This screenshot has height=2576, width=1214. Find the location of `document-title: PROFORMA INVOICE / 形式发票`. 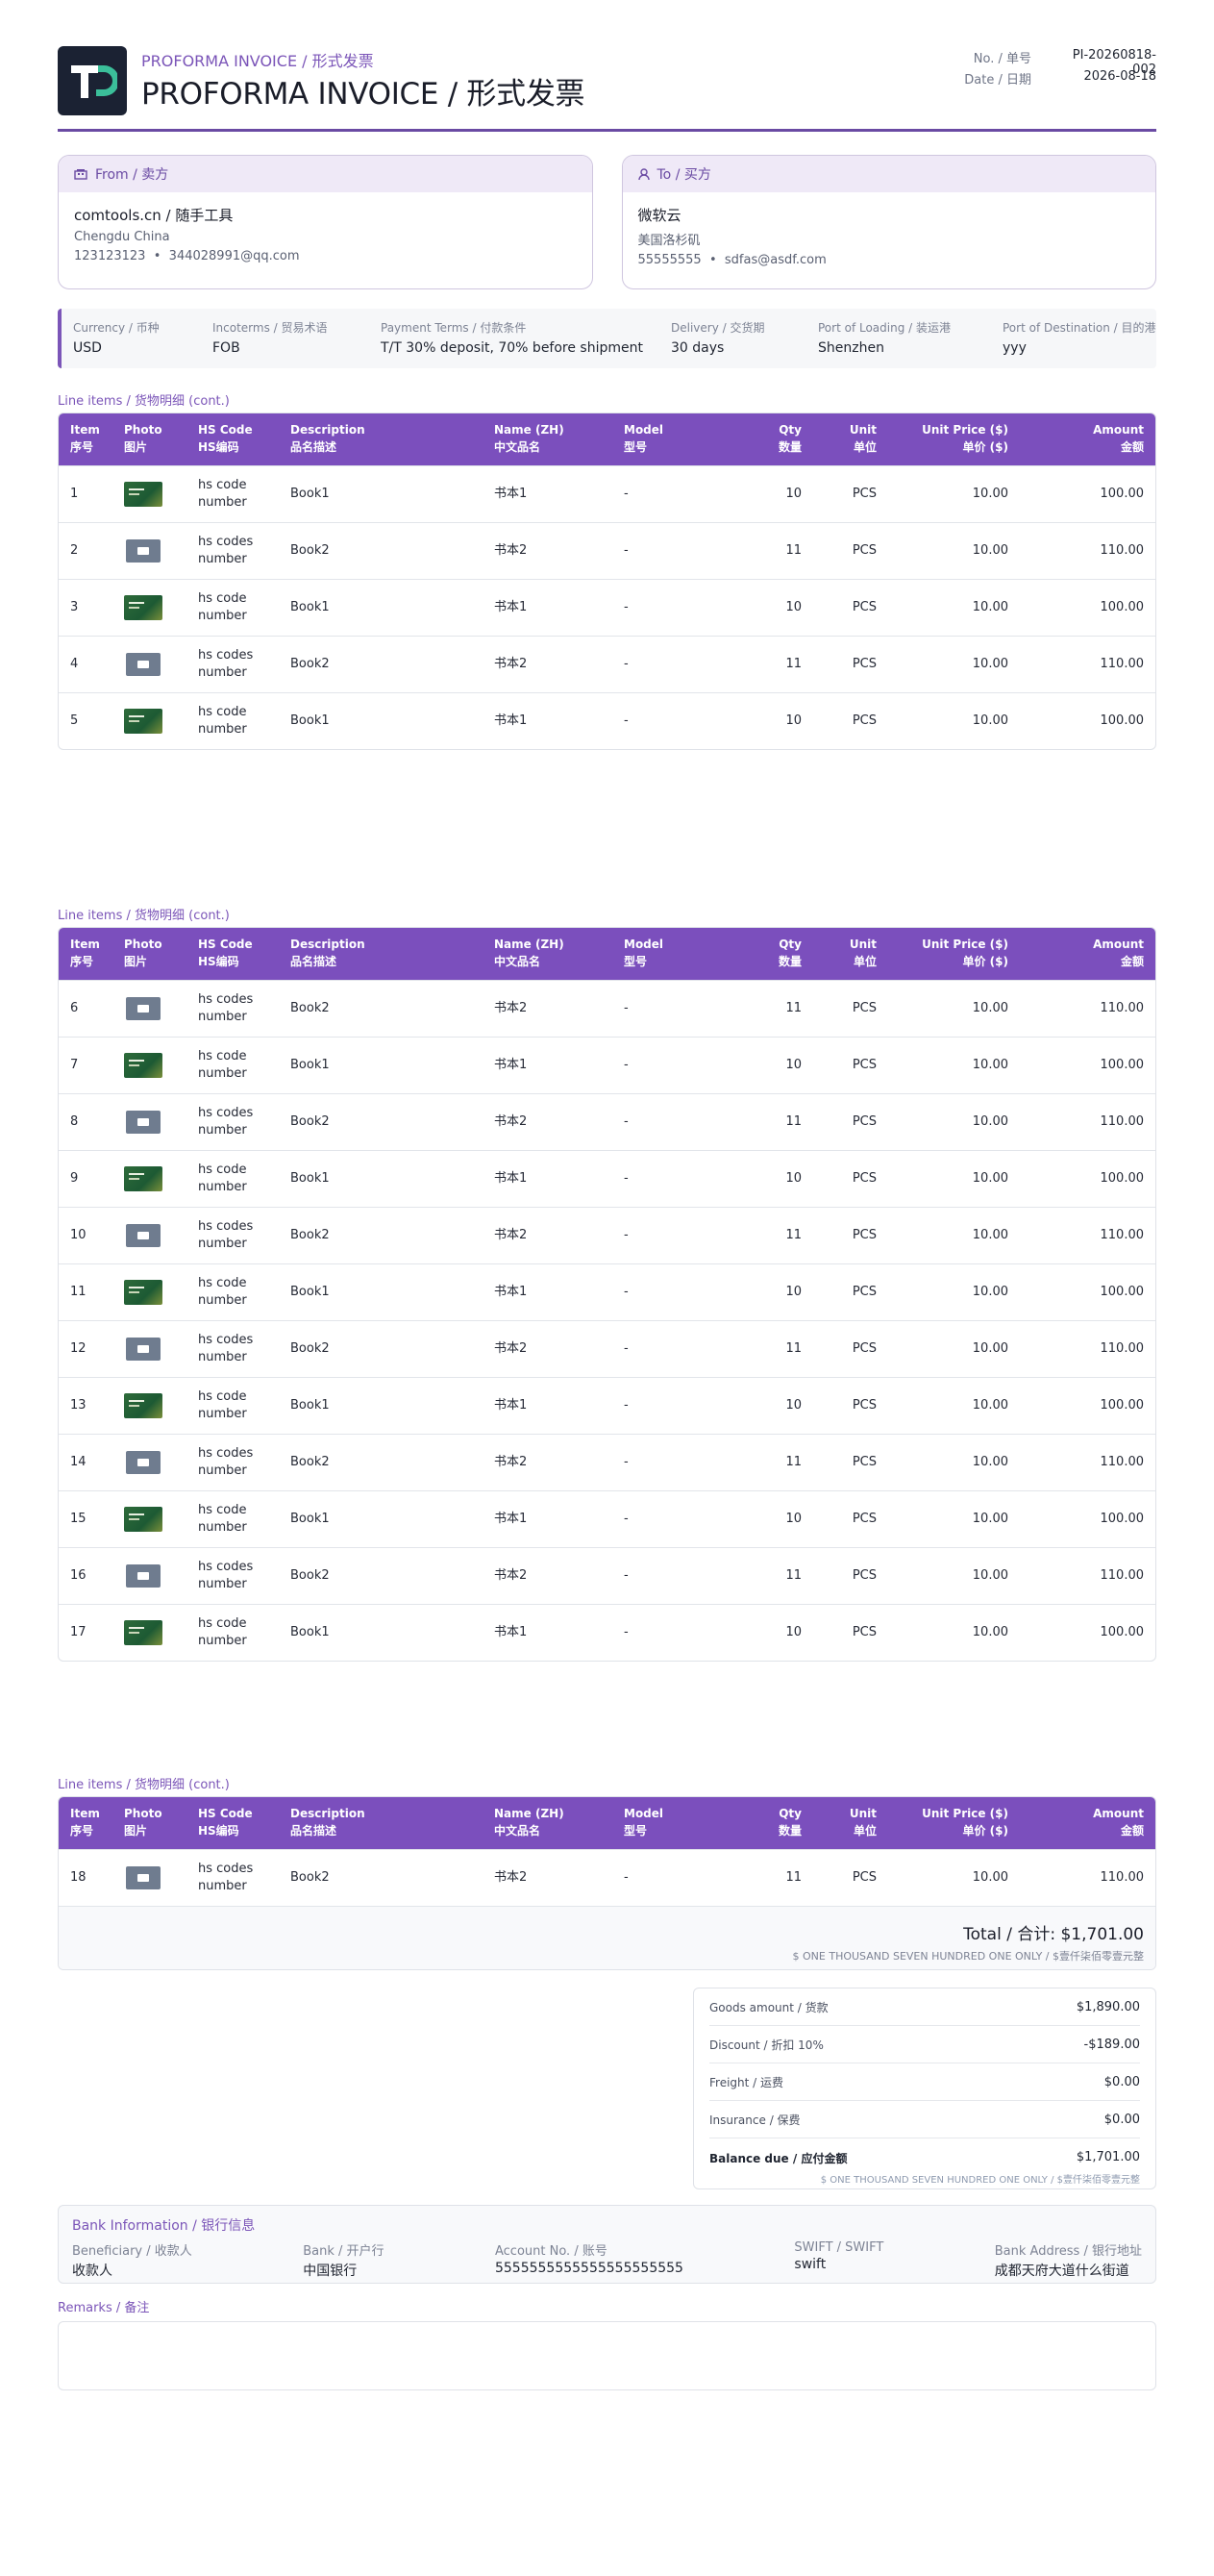

document-title: PROFORMA INVOICE / 形式发票 is located at coordinates (363, 94).